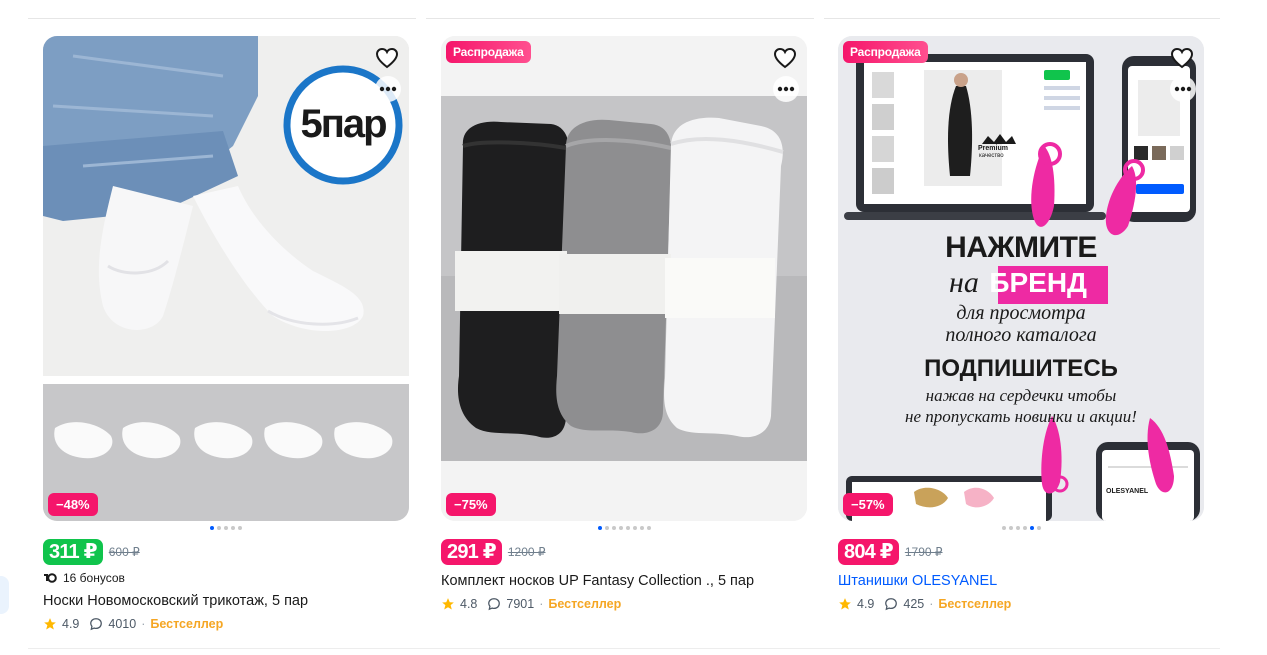  Describe the element at coordinates (1021, 335) in the screenshot. I see `promo-line-4: полного каталога` at that location.